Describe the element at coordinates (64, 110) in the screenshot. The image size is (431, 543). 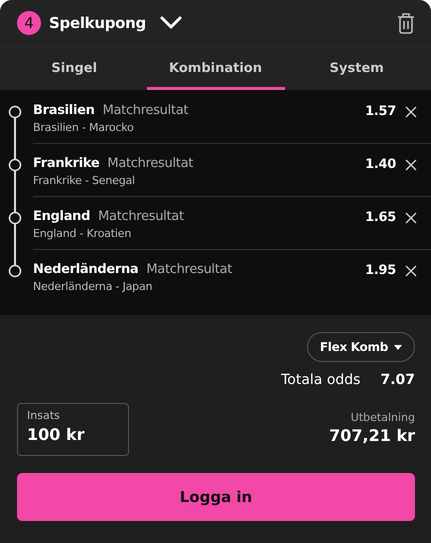
I see `selection-name: Brasilien` at that location.